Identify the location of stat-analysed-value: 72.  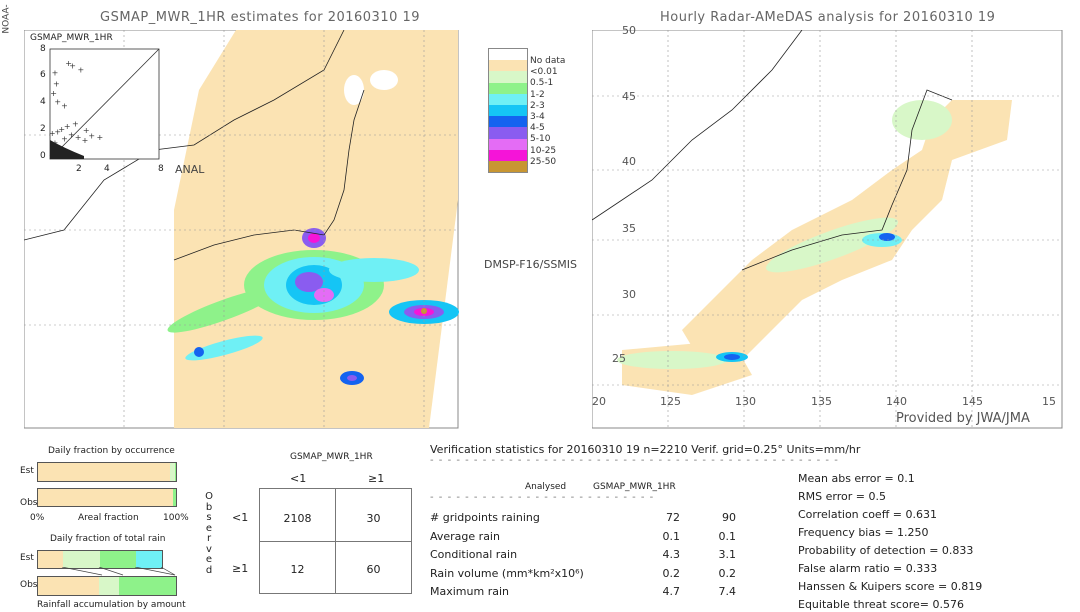
(673, 517).